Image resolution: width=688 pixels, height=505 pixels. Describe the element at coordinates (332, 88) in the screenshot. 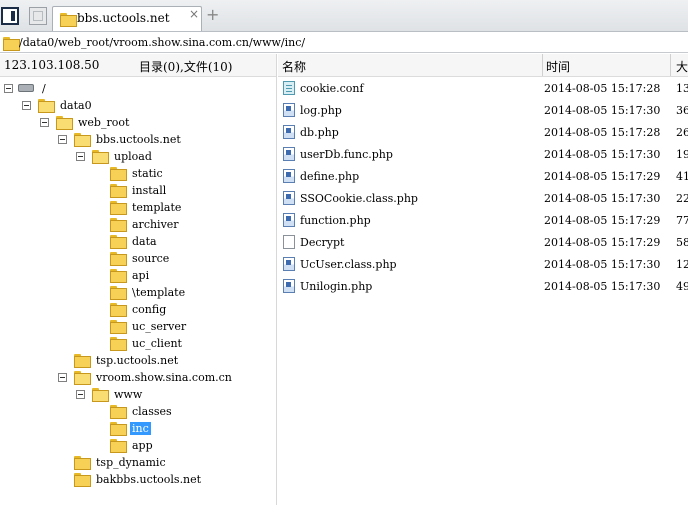

I see `file-name: cookie.conf` at that location.